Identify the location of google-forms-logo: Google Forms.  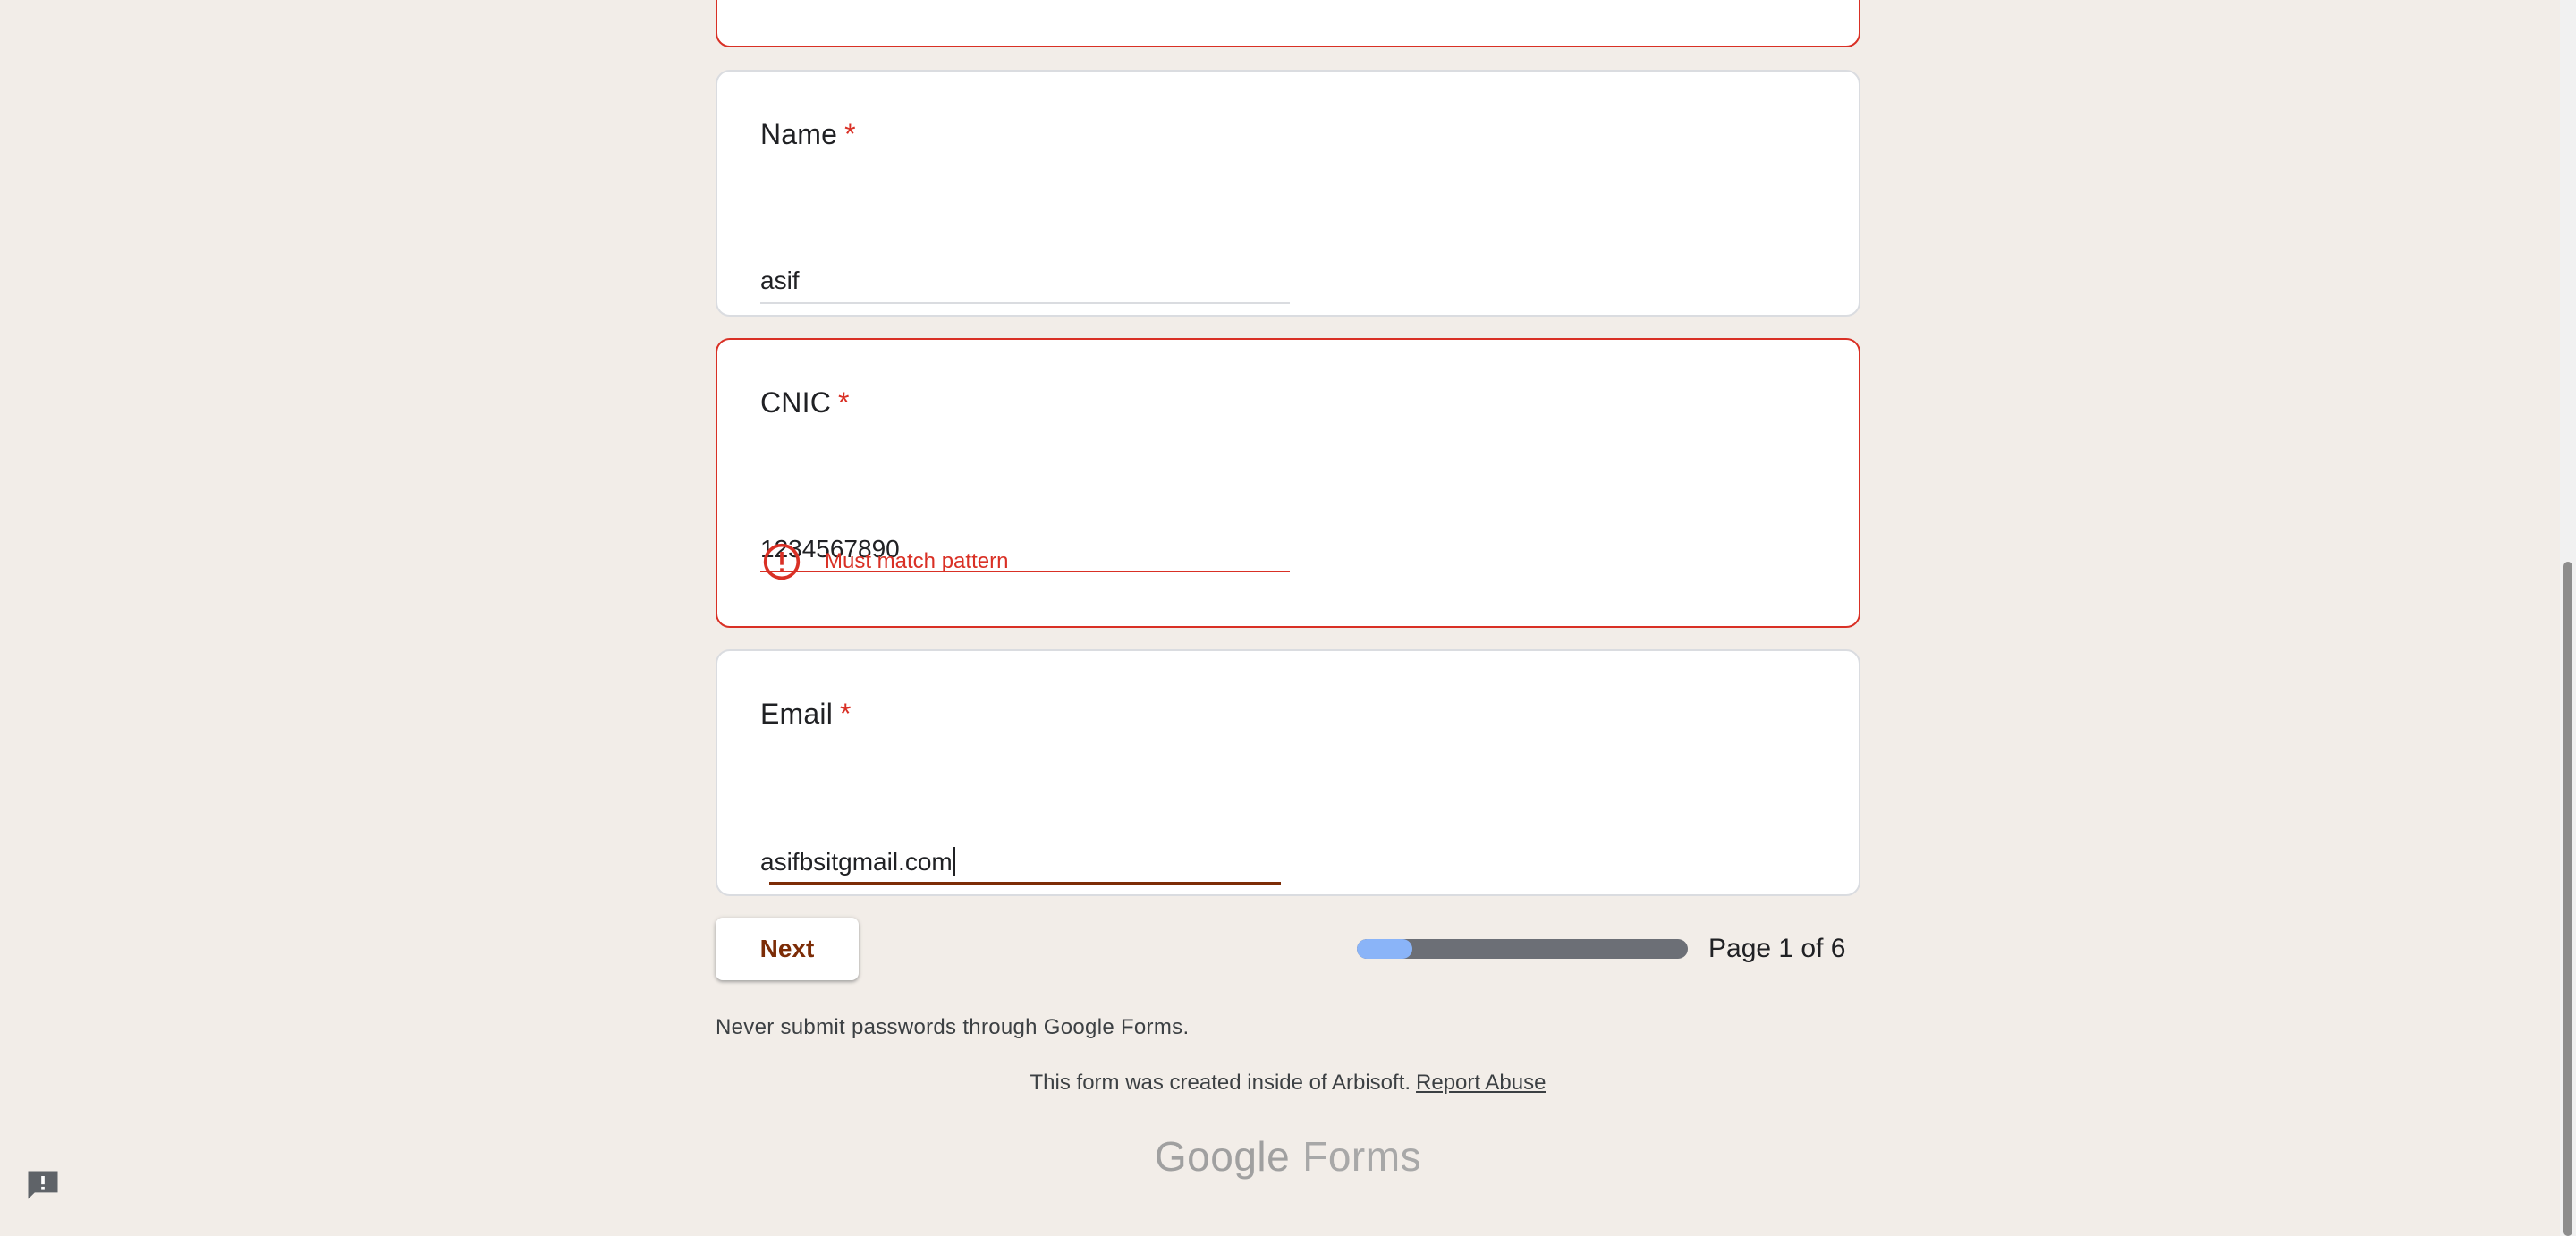
(1288, 1157).